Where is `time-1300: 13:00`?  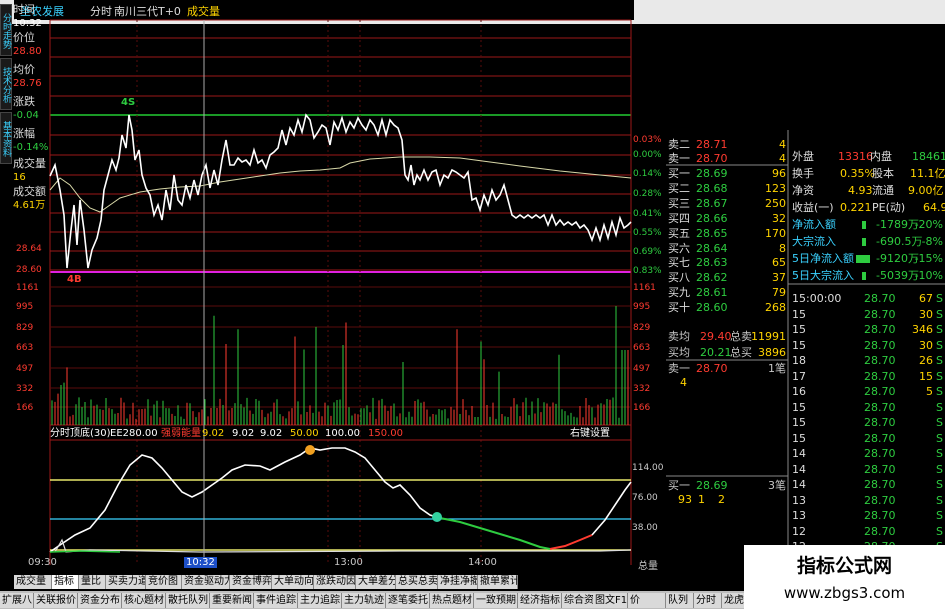 time-1300: 13:00 is located at coordinates (348, 562).